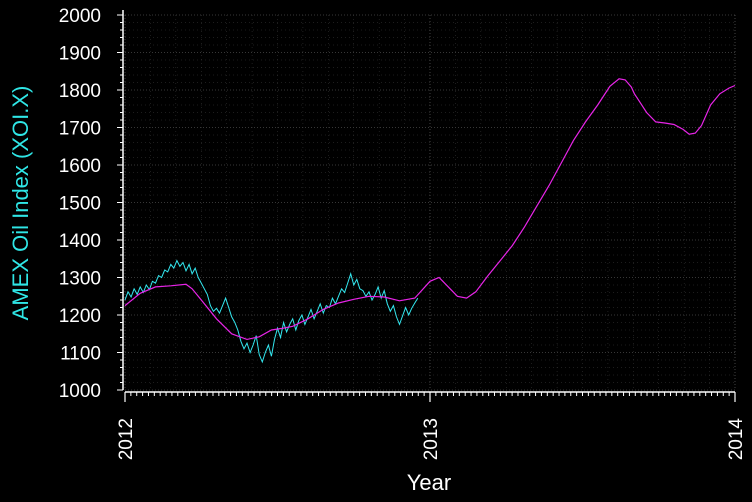 Image resolution: width=752 pixels, height=502 pixels. Describe the element at coordinates (80, 354) in the screenshot. I see `y-tick-label: 1100` at that location.